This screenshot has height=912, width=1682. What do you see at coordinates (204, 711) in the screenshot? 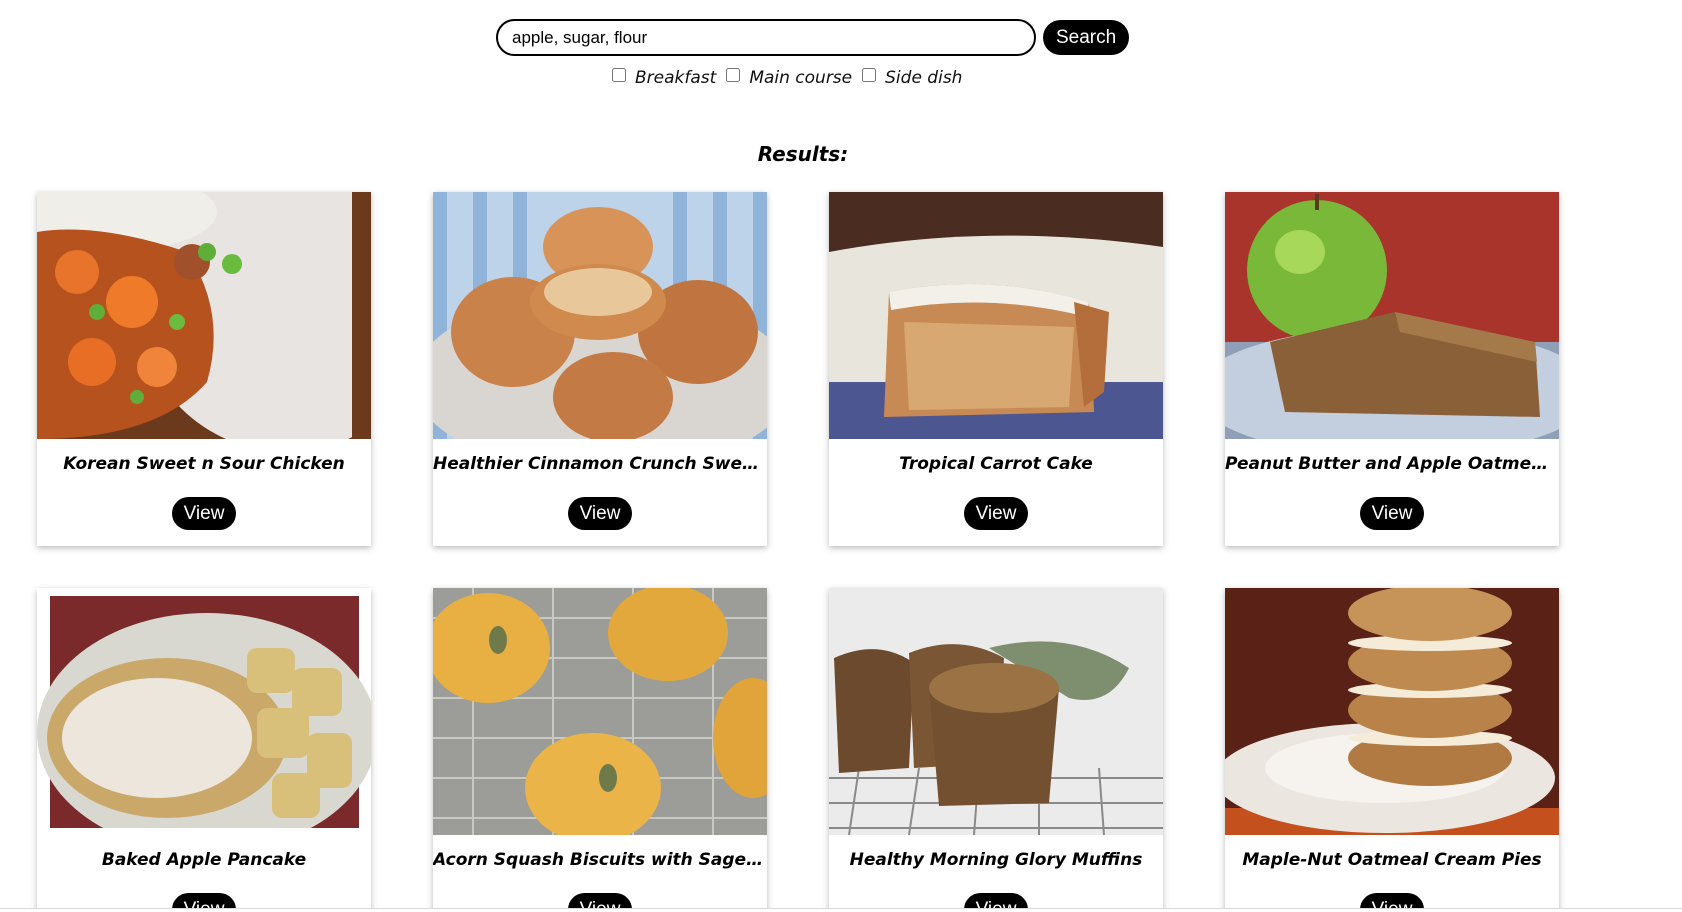
I see `apple-pancake-photo` at bounding box center [204, 711].